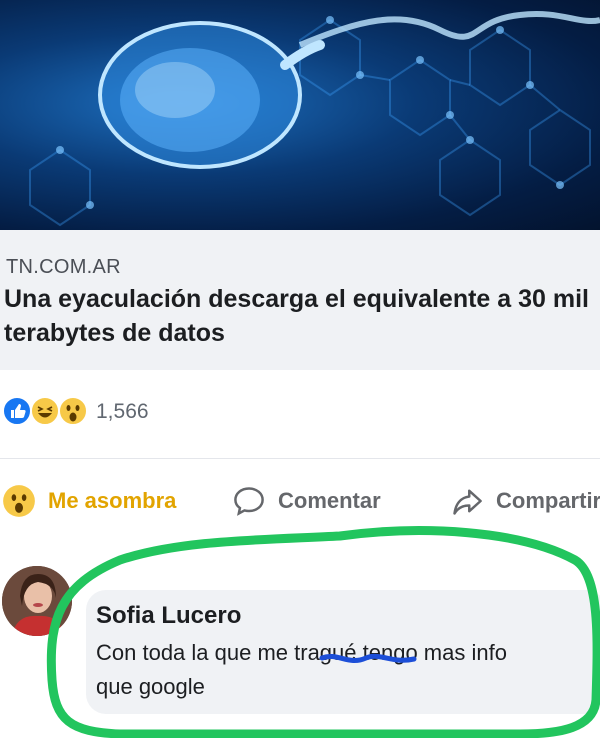 The image size is (600, 738). I want to click on share-icon, so click(467, 502).